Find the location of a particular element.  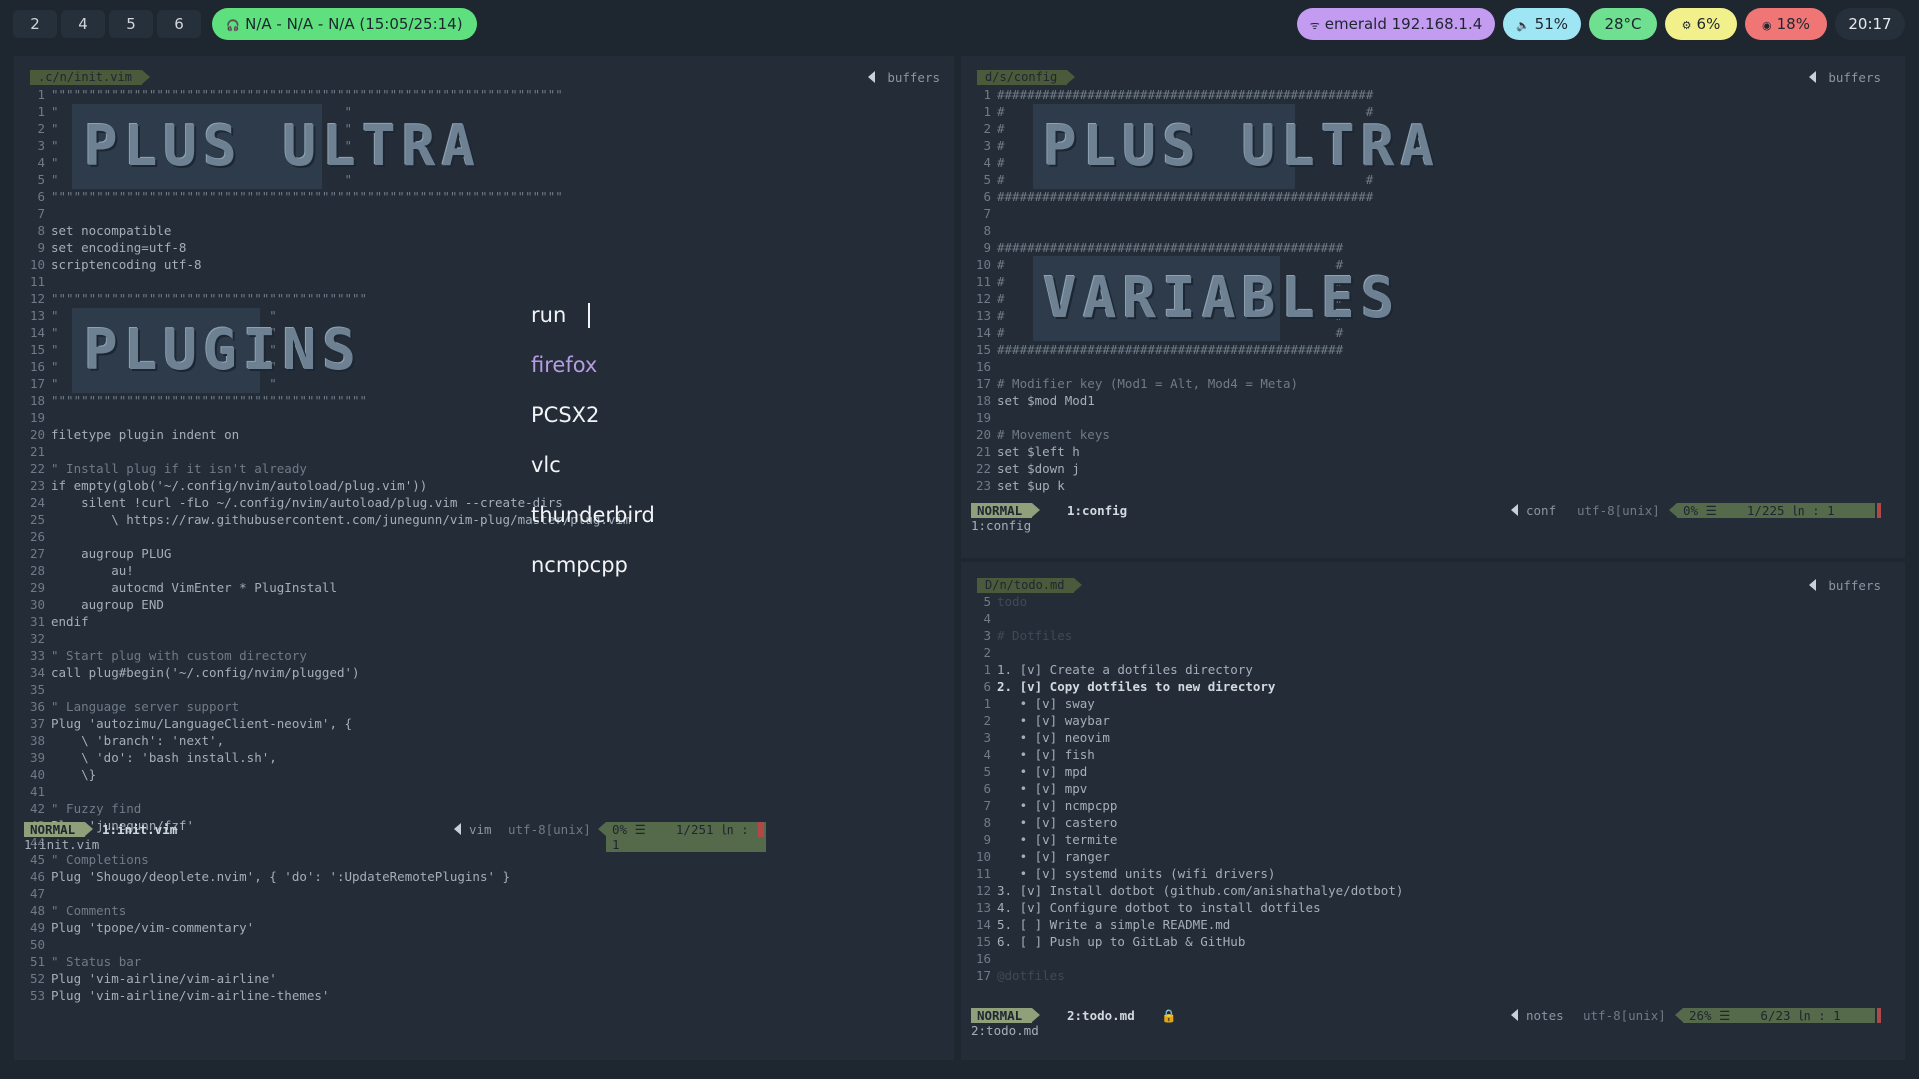

code-line: 10 • [v] ranger is located at coordinates (1182, 856).